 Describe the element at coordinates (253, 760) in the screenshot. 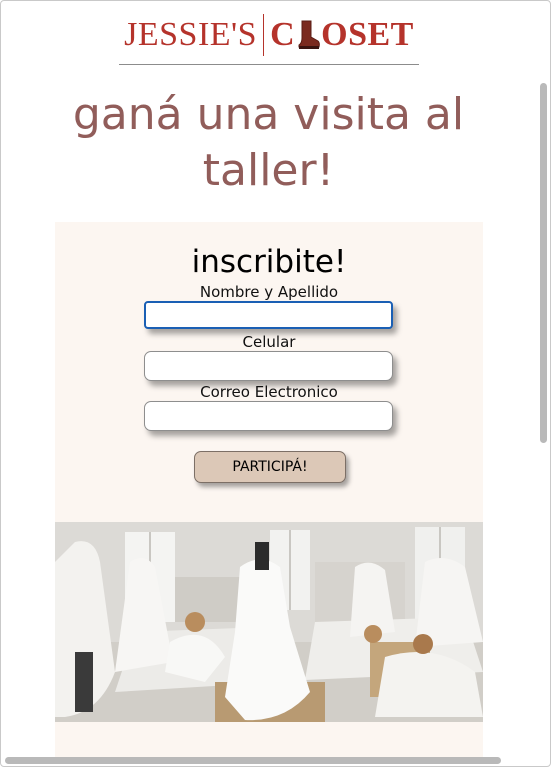

I see `horizontal-scrollbar-thumb` at that location.